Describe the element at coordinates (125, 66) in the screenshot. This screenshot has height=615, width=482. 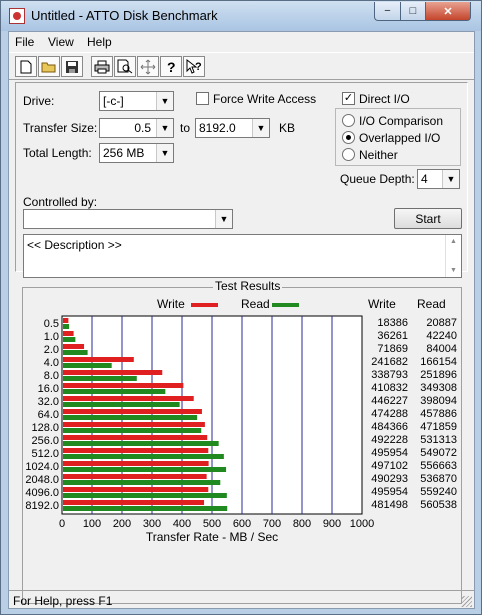
I see `print-preview-icon` at that location.